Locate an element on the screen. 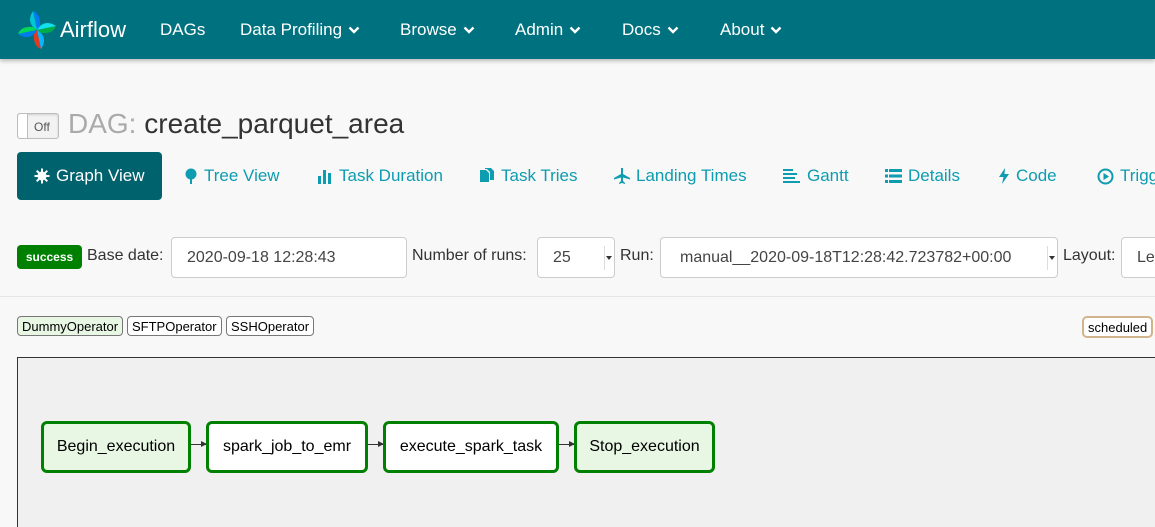 This screenshot has width=1155, height=527. tab-trigger-dag: Trigg is located at coordinates (1126, 176).